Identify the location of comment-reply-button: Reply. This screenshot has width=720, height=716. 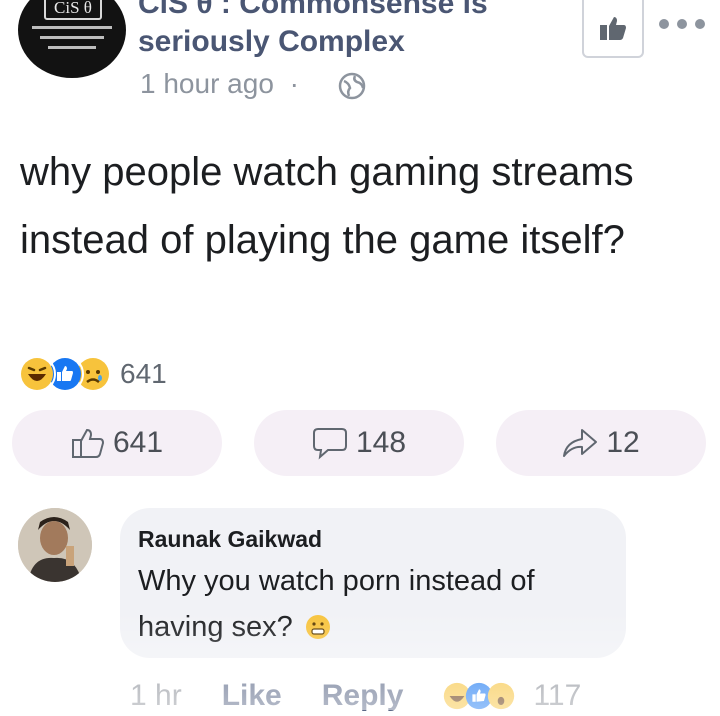
(363, 696).